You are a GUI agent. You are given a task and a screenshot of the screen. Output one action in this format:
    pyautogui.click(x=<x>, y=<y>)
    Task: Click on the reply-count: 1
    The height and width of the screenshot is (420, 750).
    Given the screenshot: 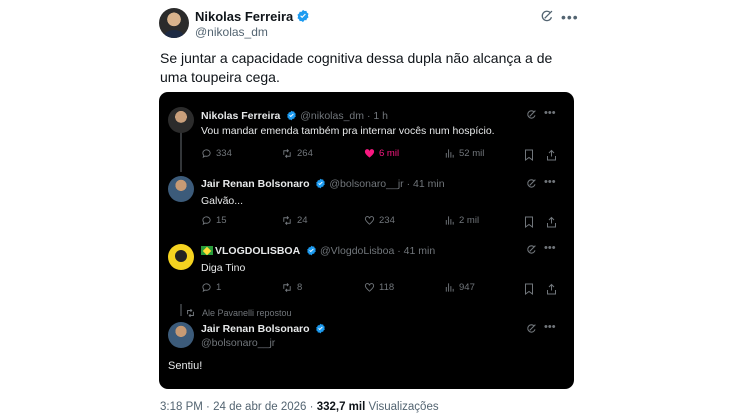 What is the action you would take?
    pyautogui.click(x=211, y=287)
    